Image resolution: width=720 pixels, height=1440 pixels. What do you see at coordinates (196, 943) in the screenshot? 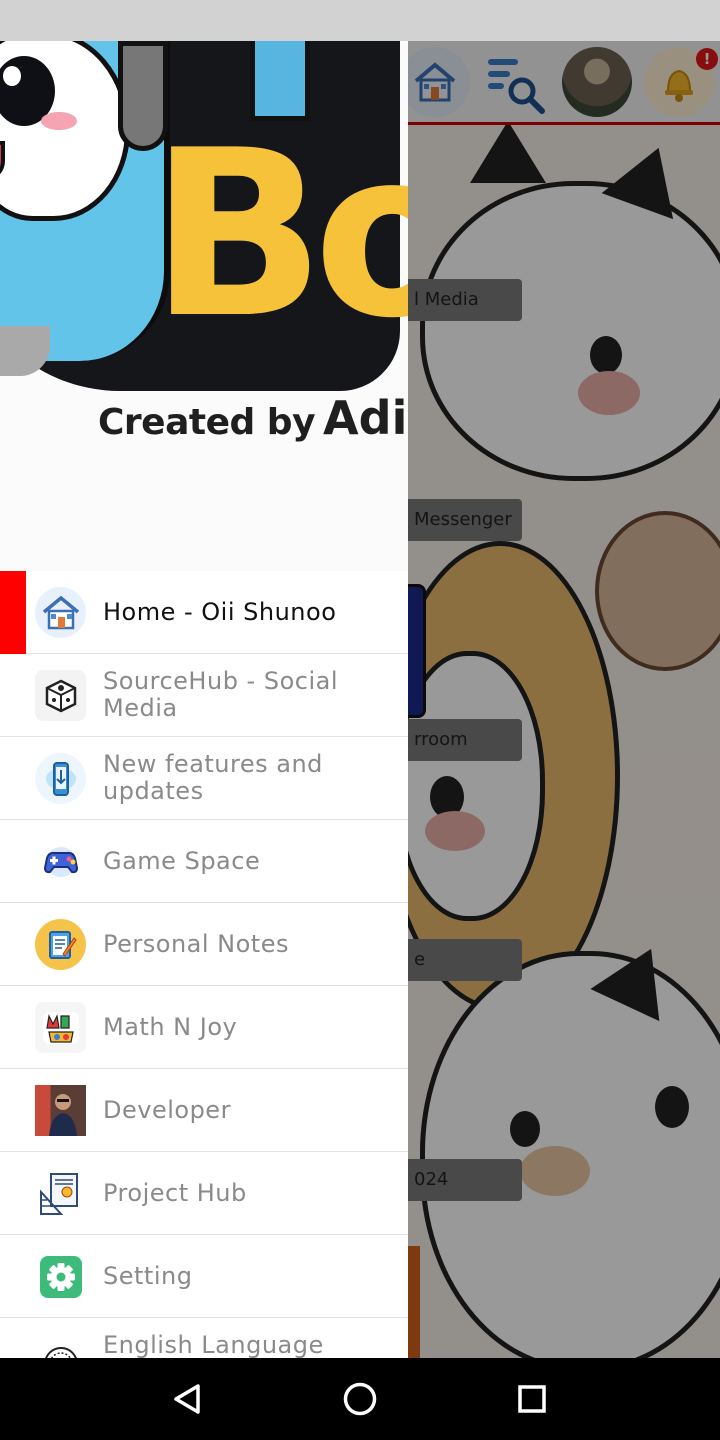
I see `menu-item-label: Personal Notes` at bounding box center [196, 943].